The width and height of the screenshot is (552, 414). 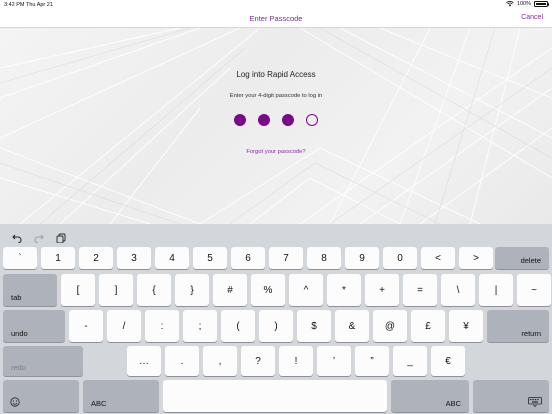 I want to click on wifi-icon, so click(x=510, y=4).